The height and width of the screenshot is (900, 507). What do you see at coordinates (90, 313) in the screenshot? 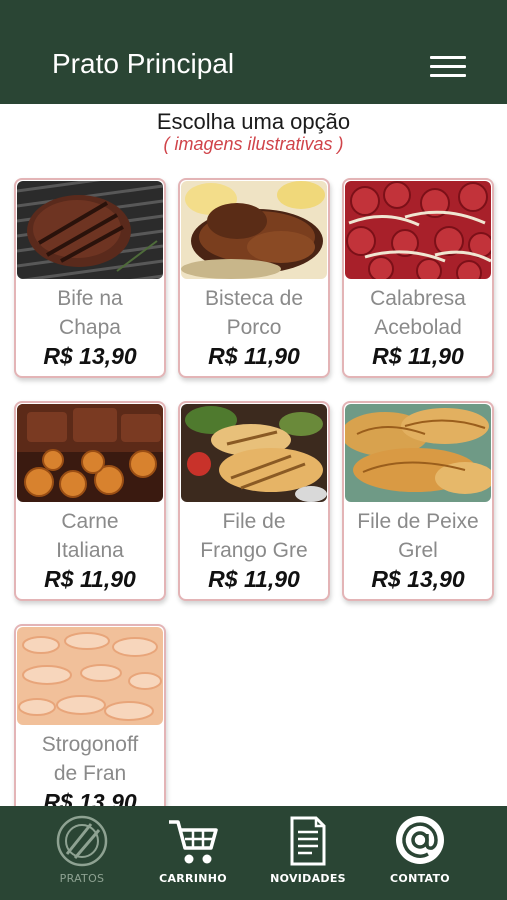
I see `dish-name: Bife na Chapa` at bounding box center [90, 313].